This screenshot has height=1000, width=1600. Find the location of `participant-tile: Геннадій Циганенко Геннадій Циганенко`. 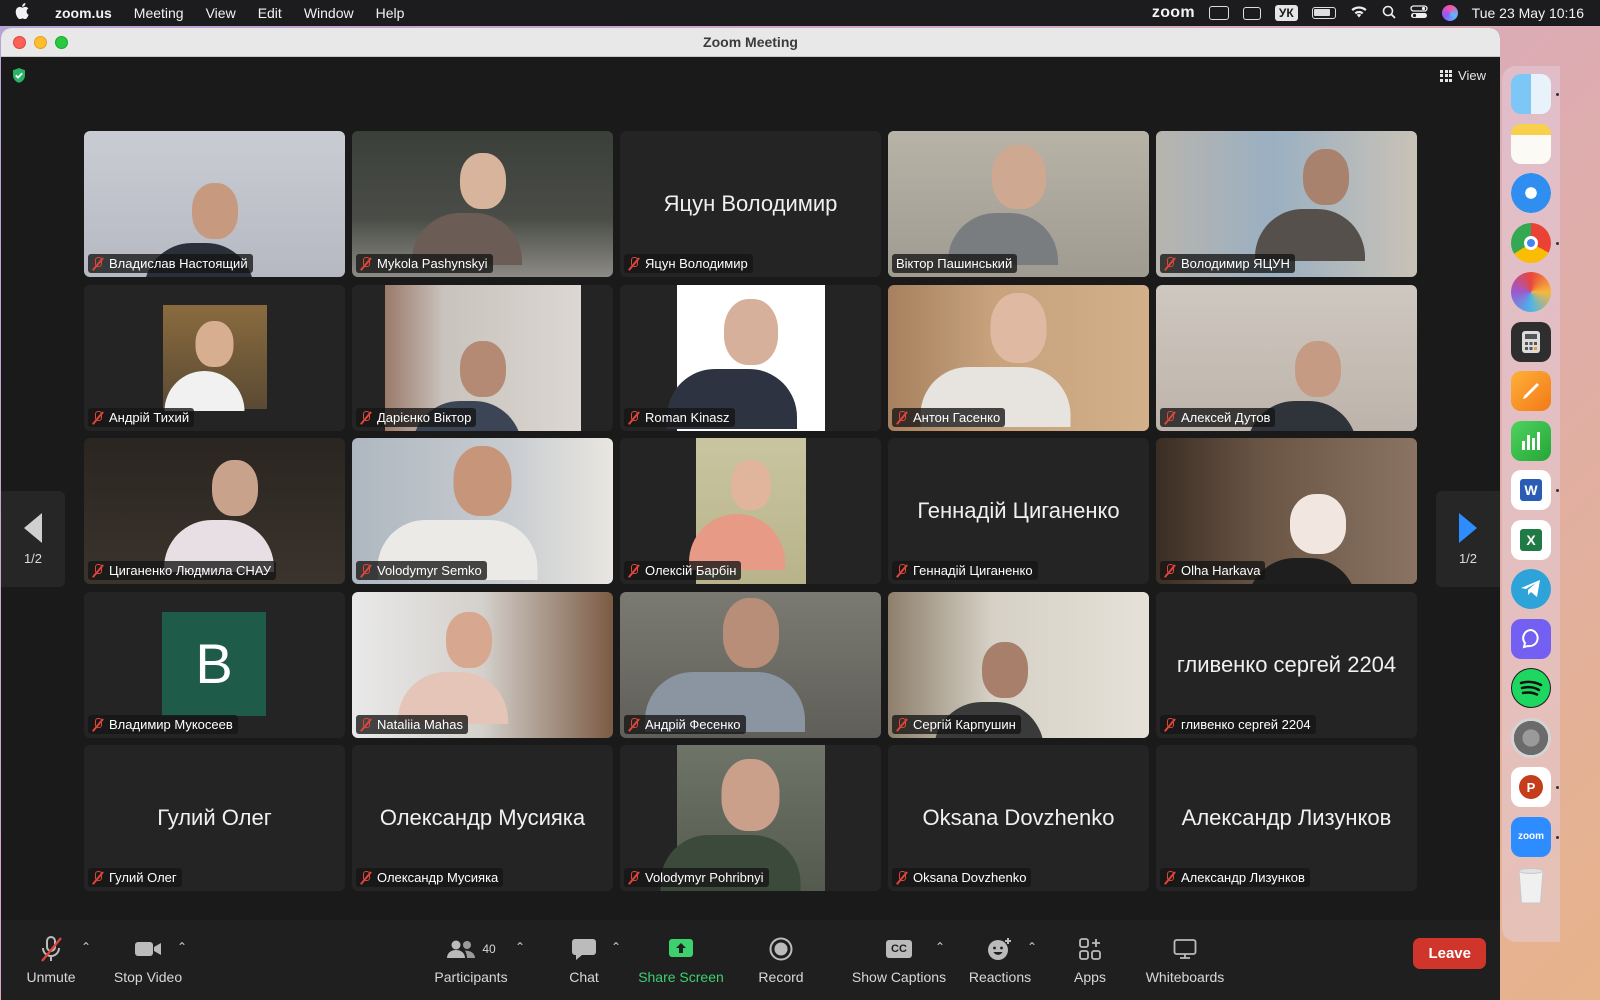

participant-tile: Геннадій Циганенко Геннадій Циганенко is located at coordinates (1018, 511).